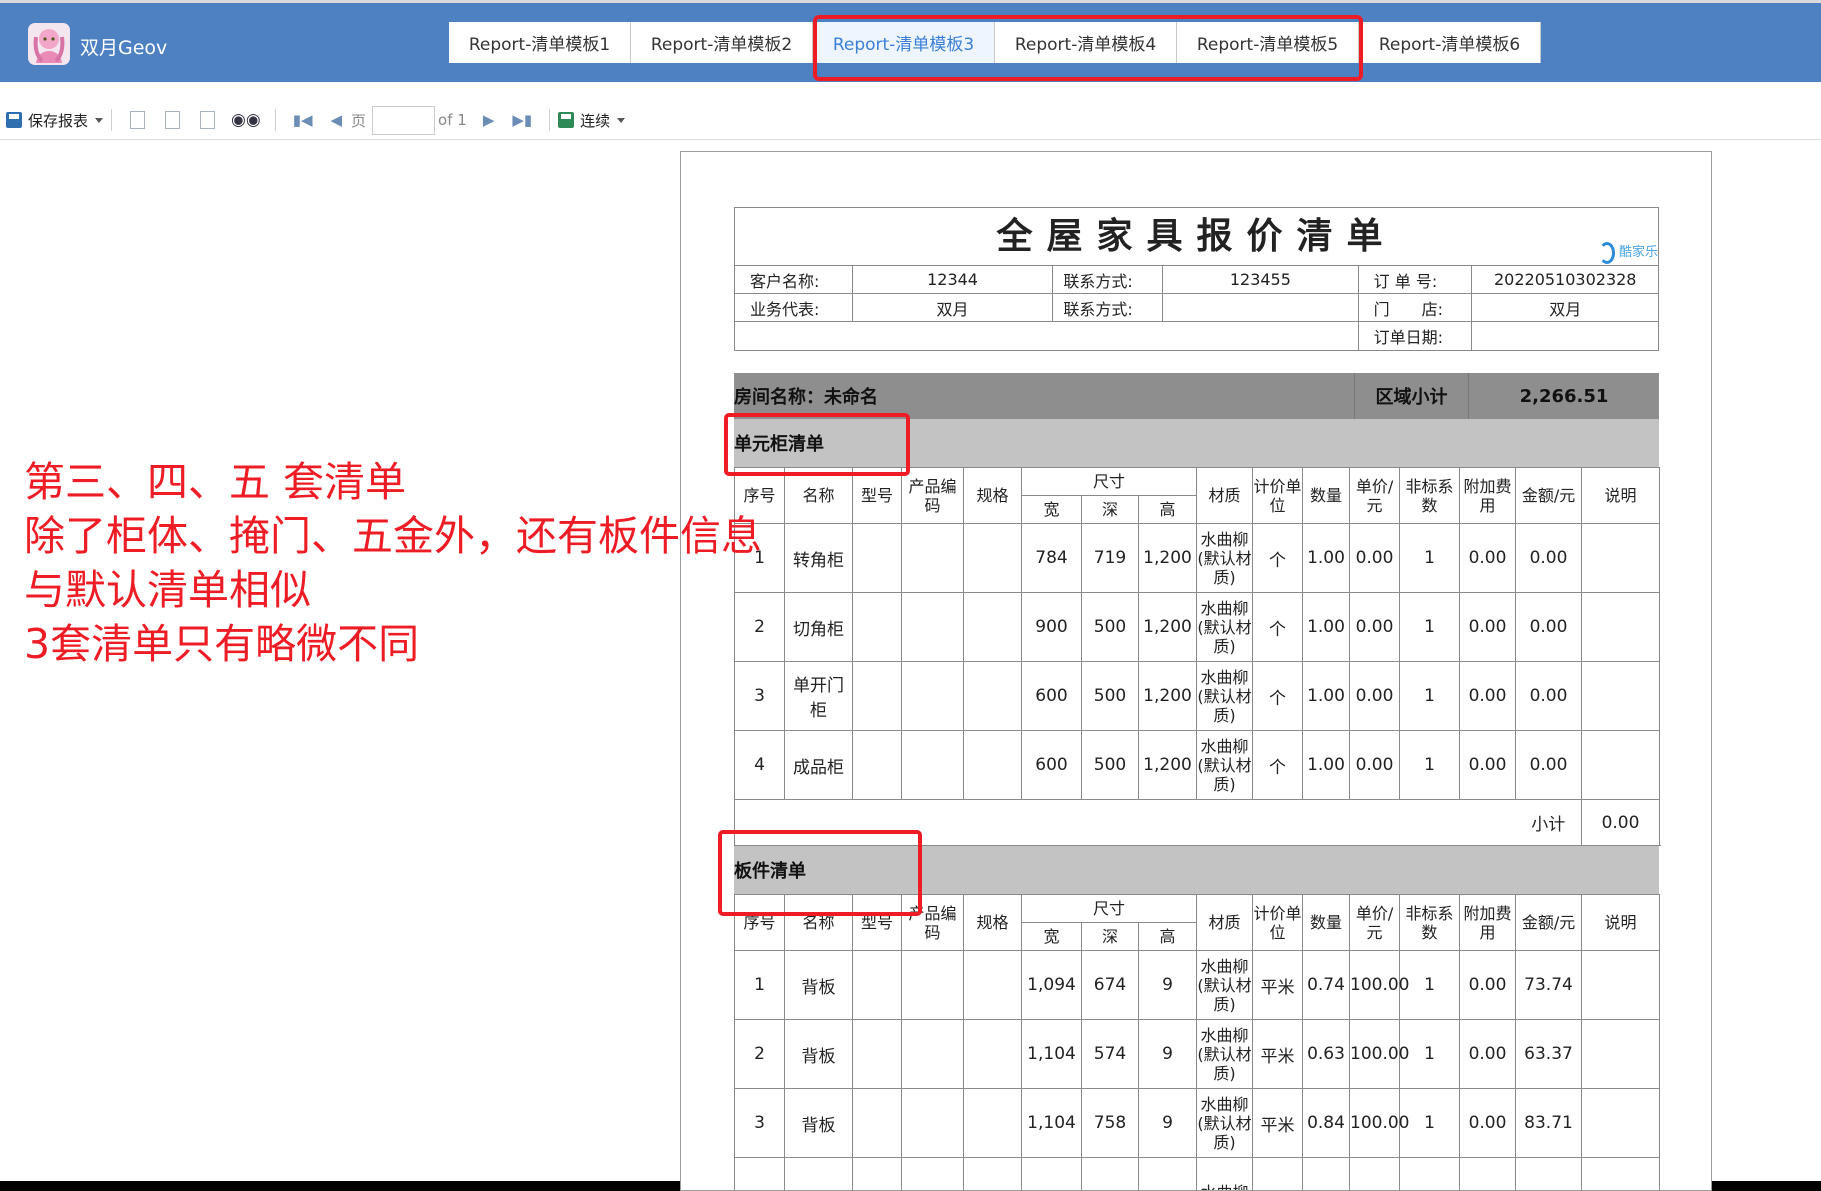 The image size is (1821, 1191). What do you see at coordinates (1110, 510) in the screenshot?
I see `col-depth: 深` at bounding box center [1110, 510].